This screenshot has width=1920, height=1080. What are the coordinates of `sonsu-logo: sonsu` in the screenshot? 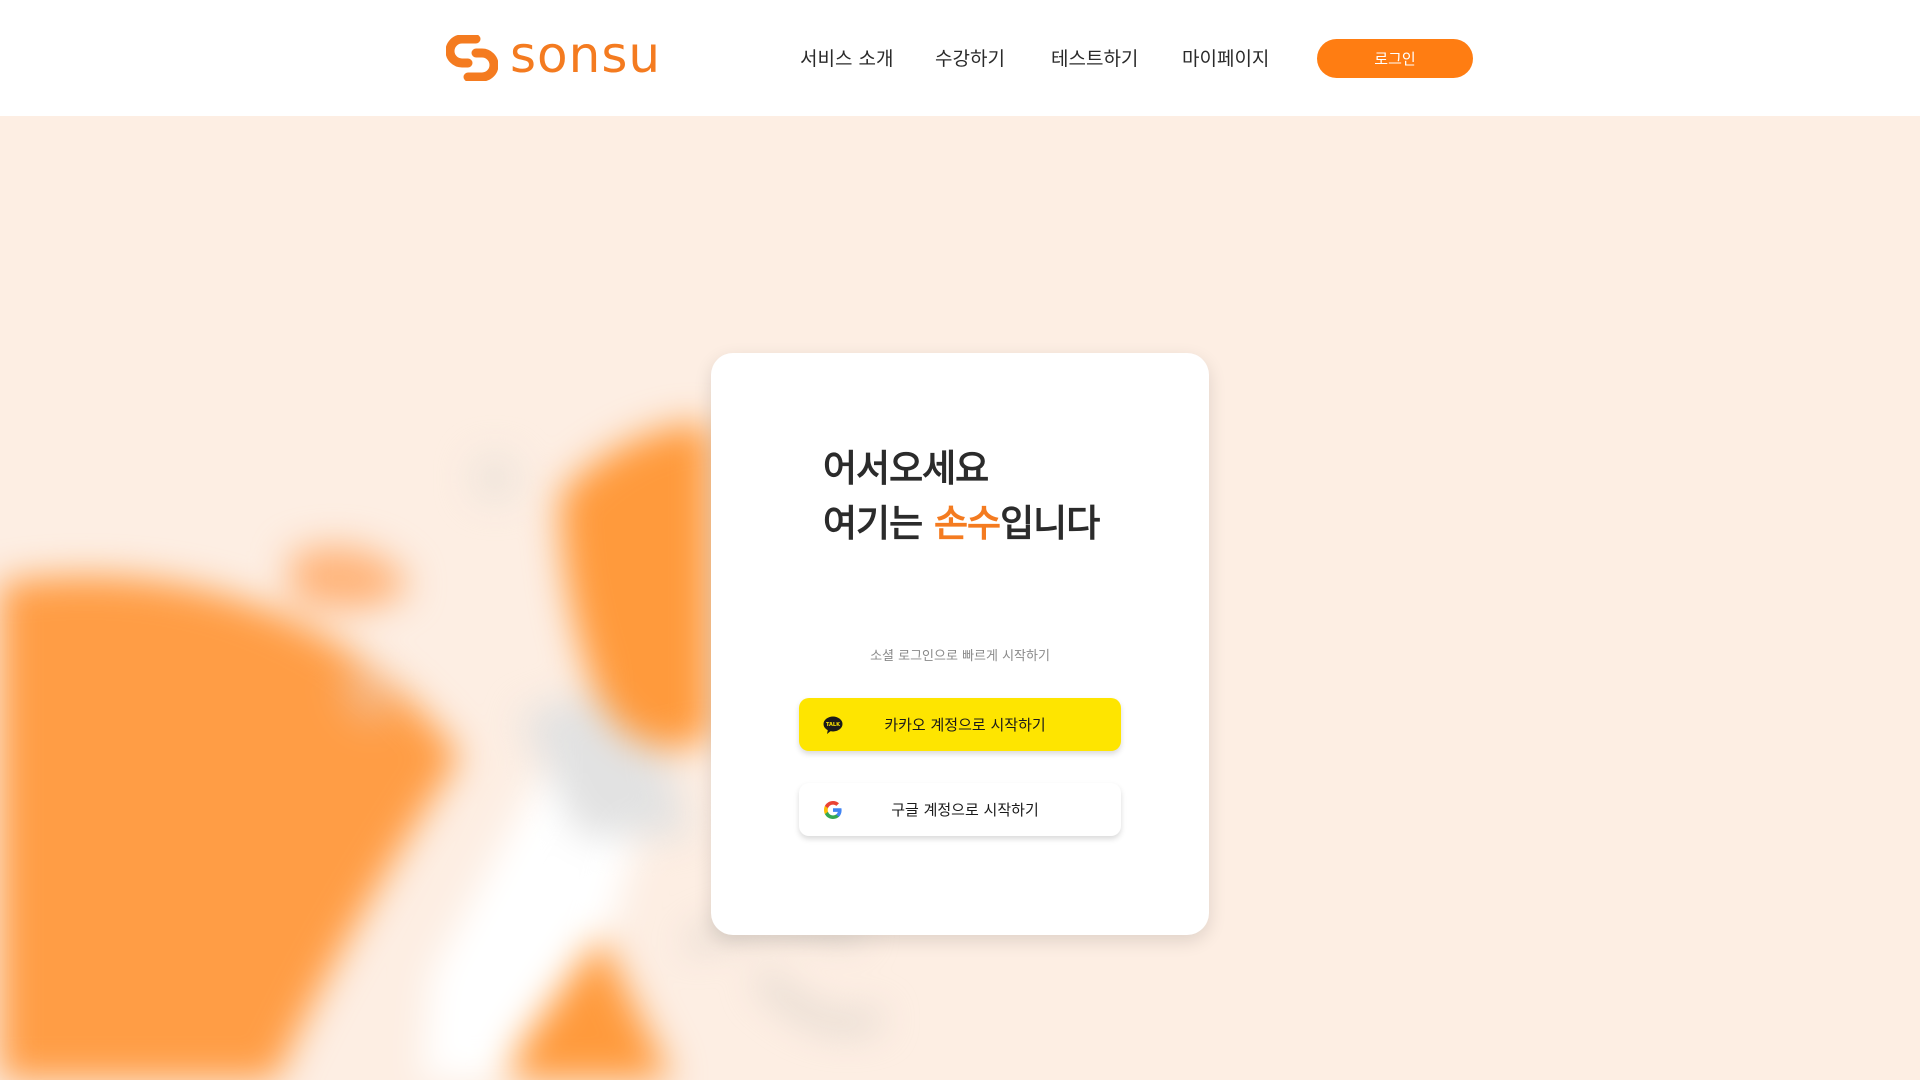 It's located at (553, 56).